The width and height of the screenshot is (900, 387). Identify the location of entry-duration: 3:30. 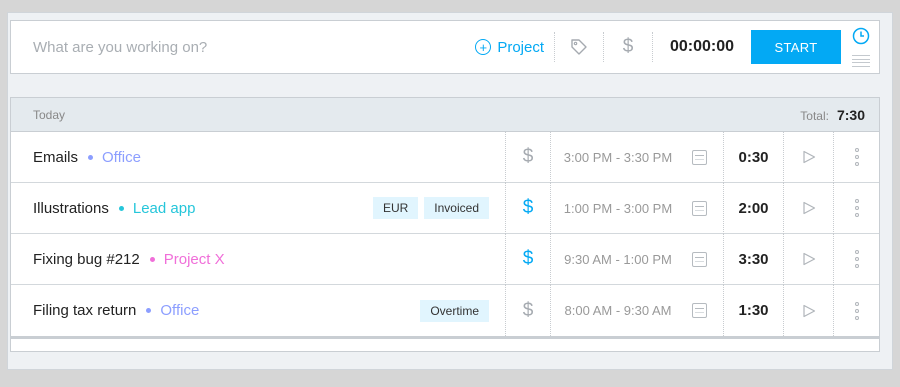
(753, 259).